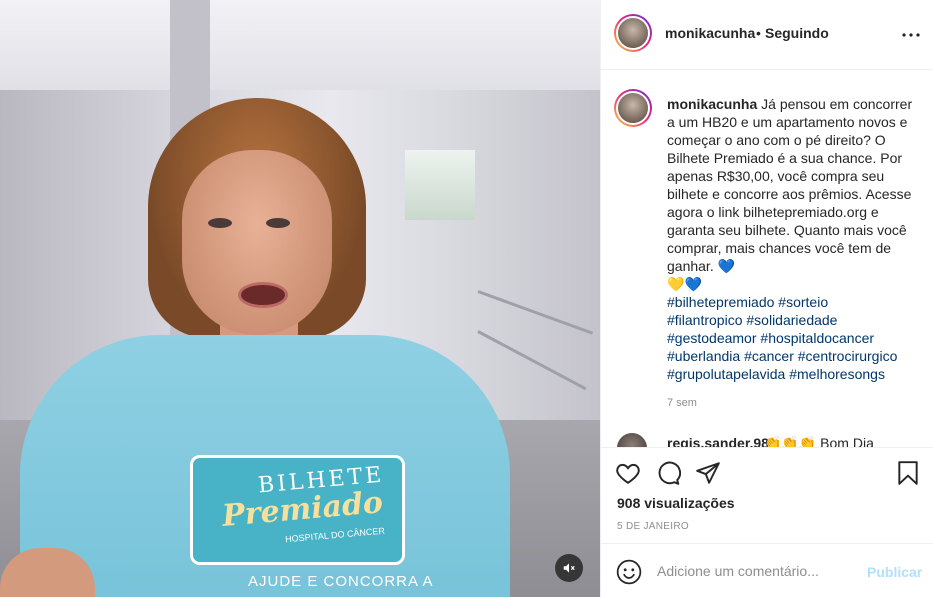 Image resolution: width=933 pixels, height=597 pixels. Describe the element at coordinates (757, 571) in the screenshot. I see `comment-input` at that location.